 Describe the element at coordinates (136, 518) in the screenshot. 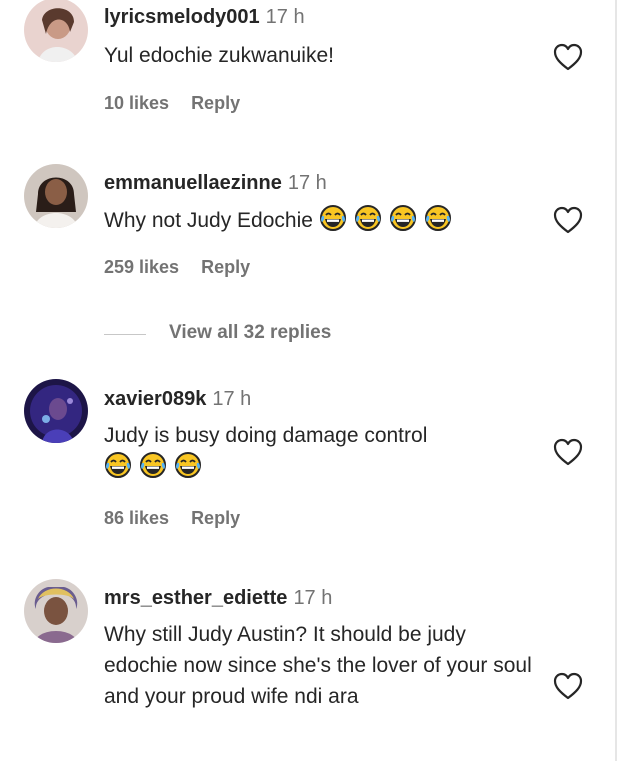

I see `like-count: 86 likes` at that location.